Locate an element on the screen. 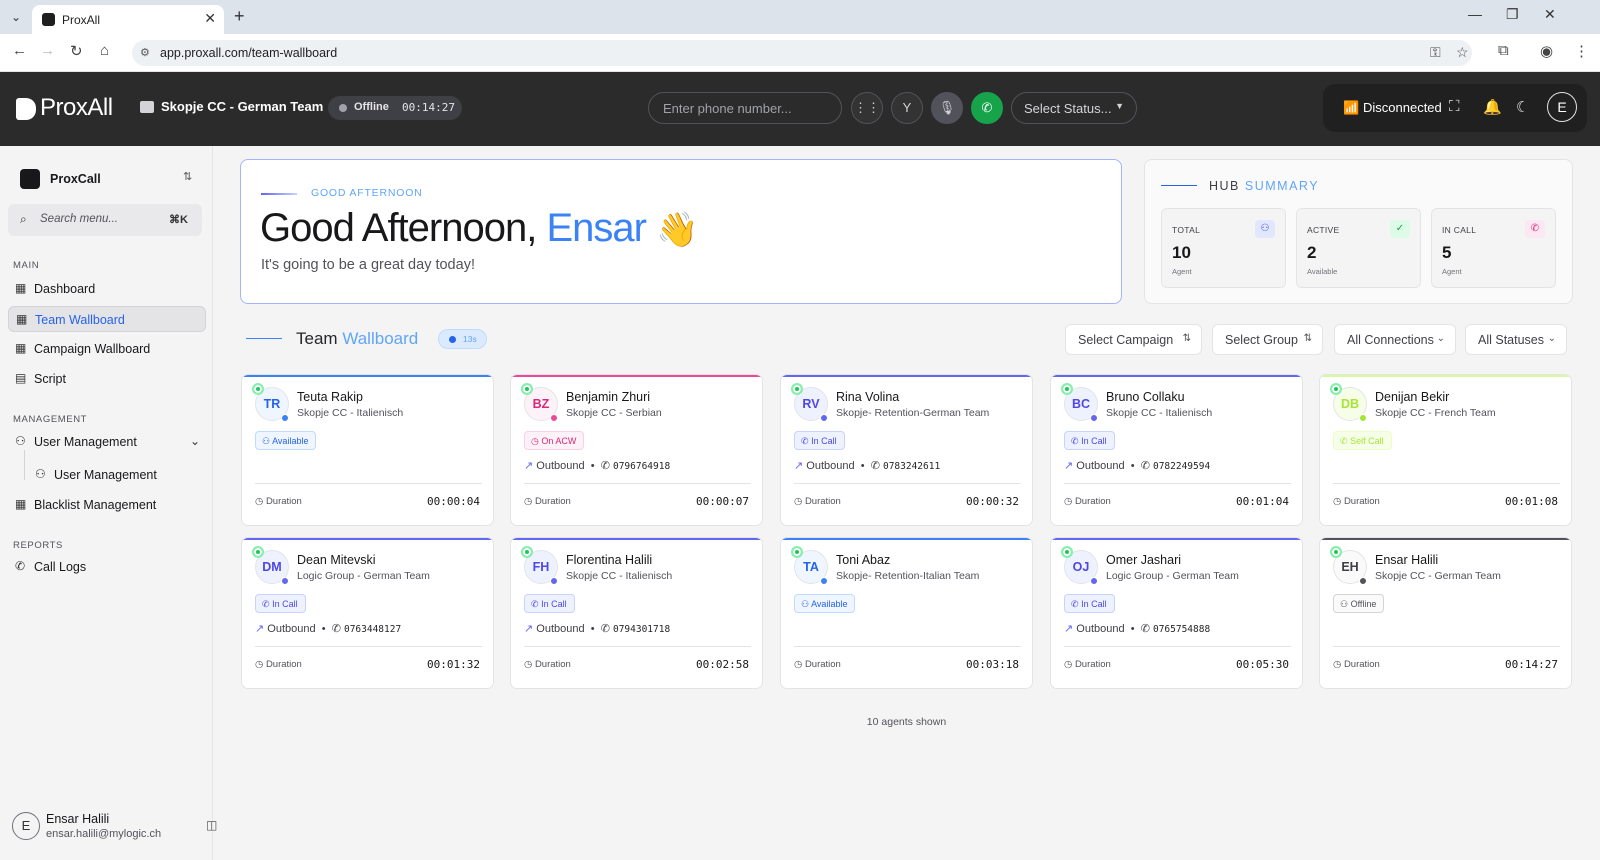  browser-tab: ProxAll ✕ is located at coordinates (128, 19).